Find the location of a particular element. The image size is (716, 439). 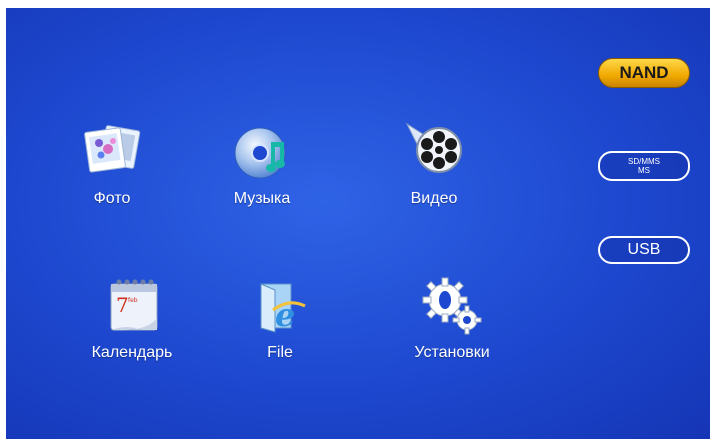

storage-usb-label: USB is located at coordinates (644, 249).